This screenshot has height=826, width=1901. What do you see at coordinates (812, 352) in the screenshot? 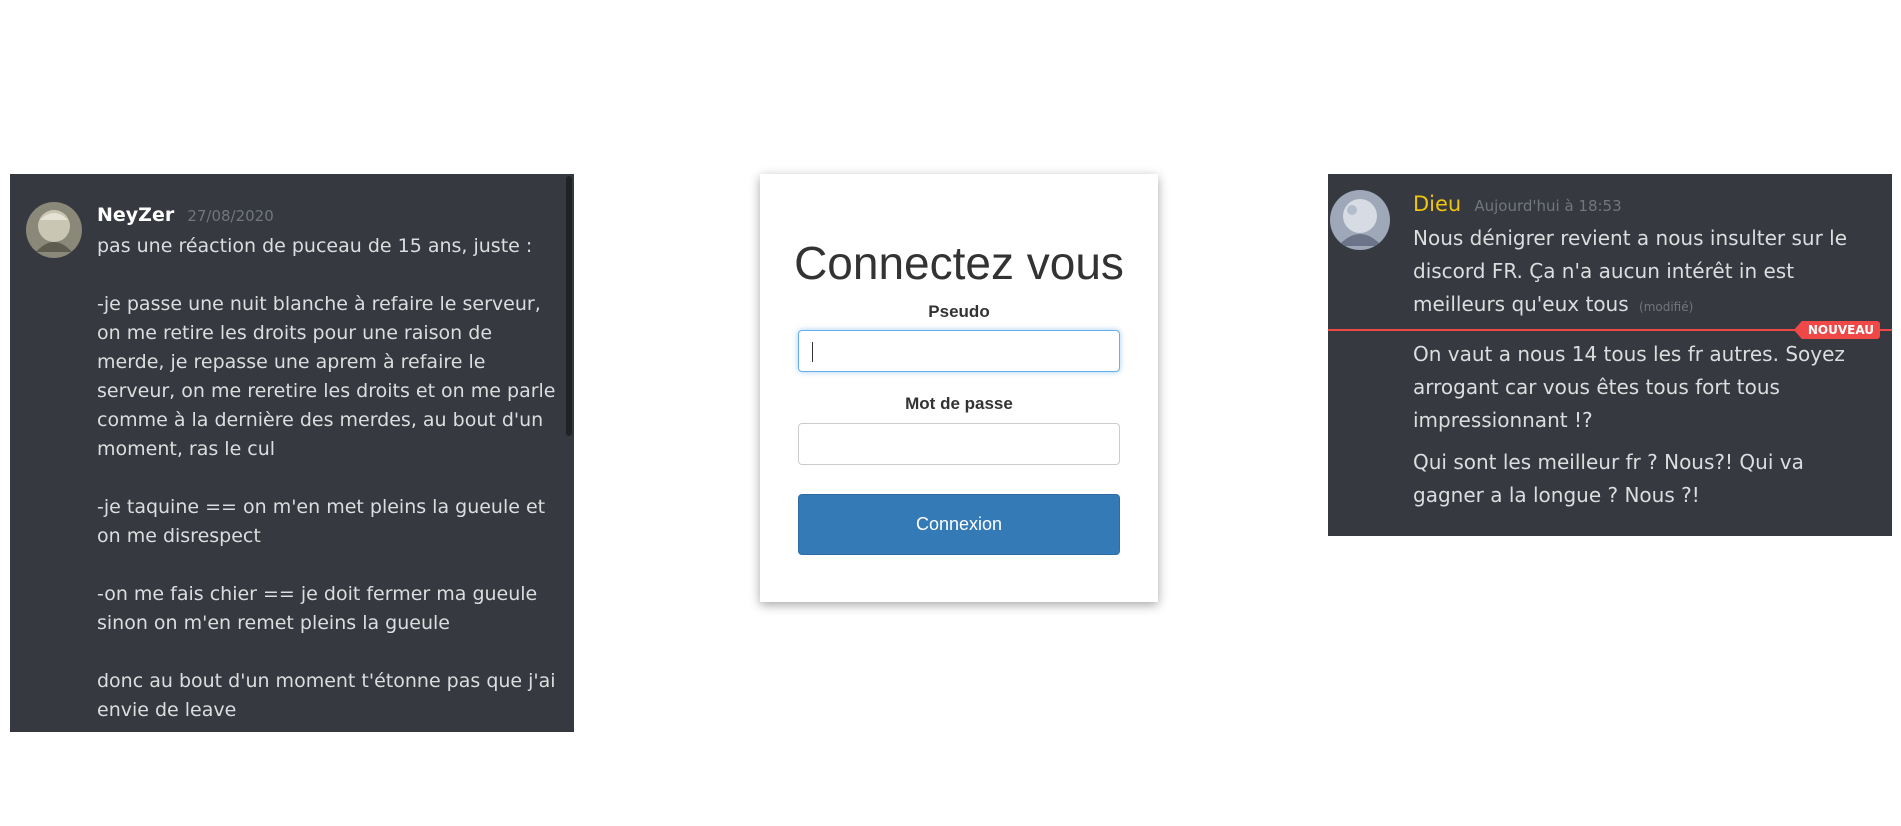
I see `text-cursor` at bounding box center [812, 352].